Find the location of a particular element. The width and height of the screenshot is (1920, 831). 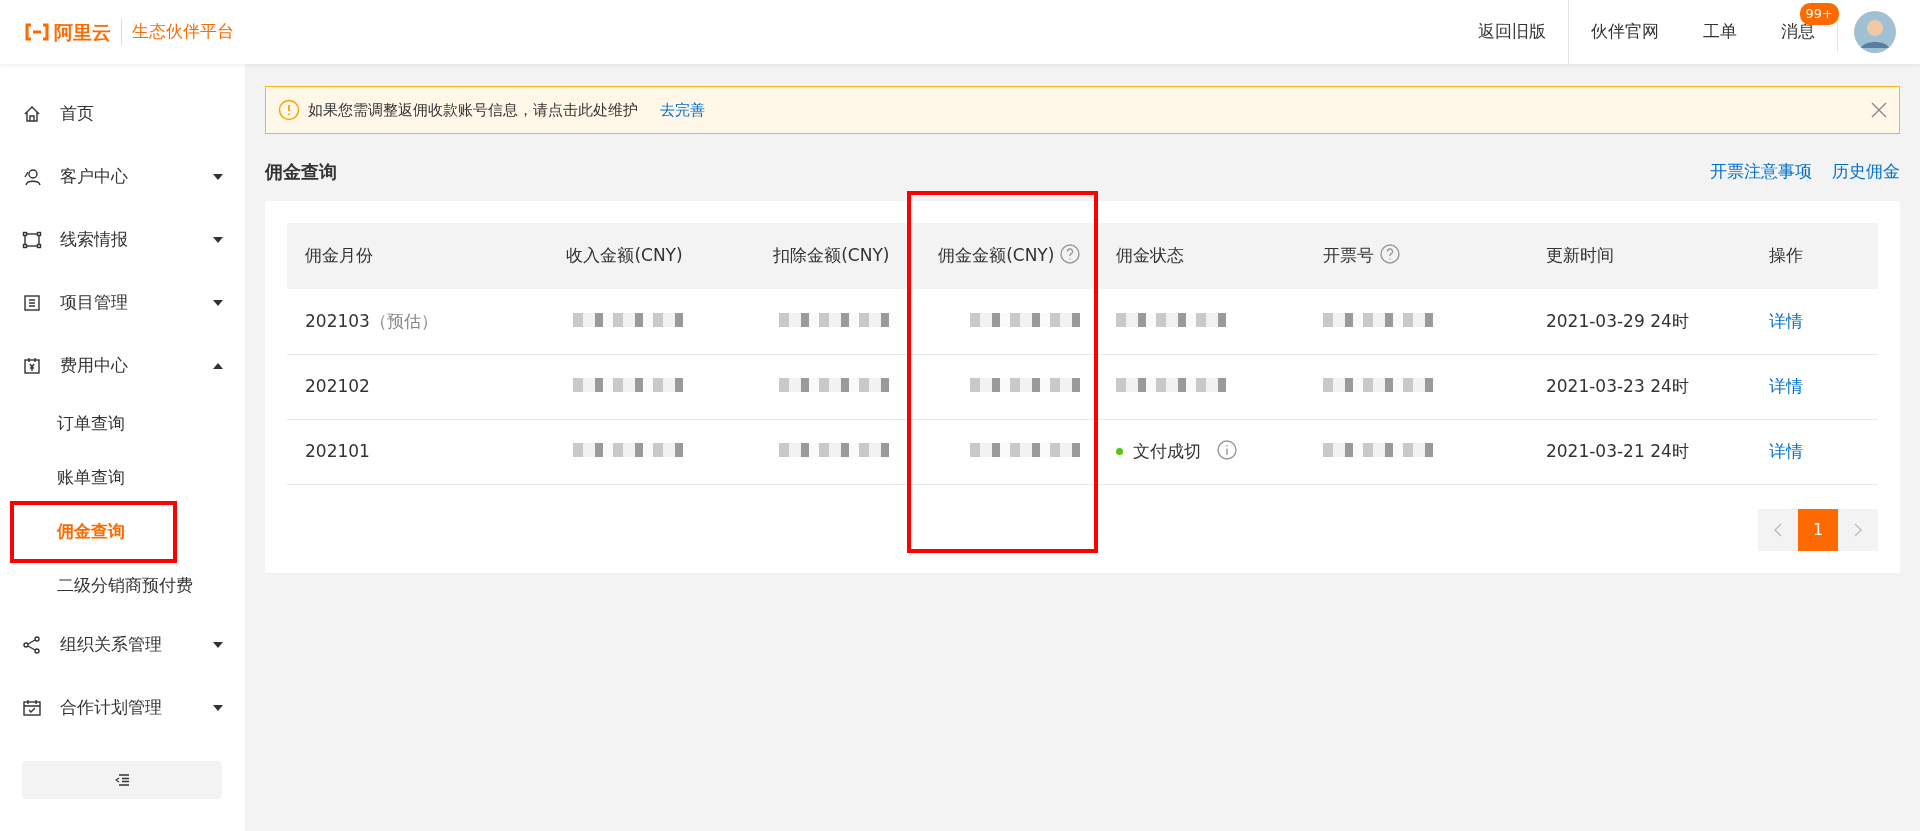

chevron-left-icon is located at coordinates (1778, 529).